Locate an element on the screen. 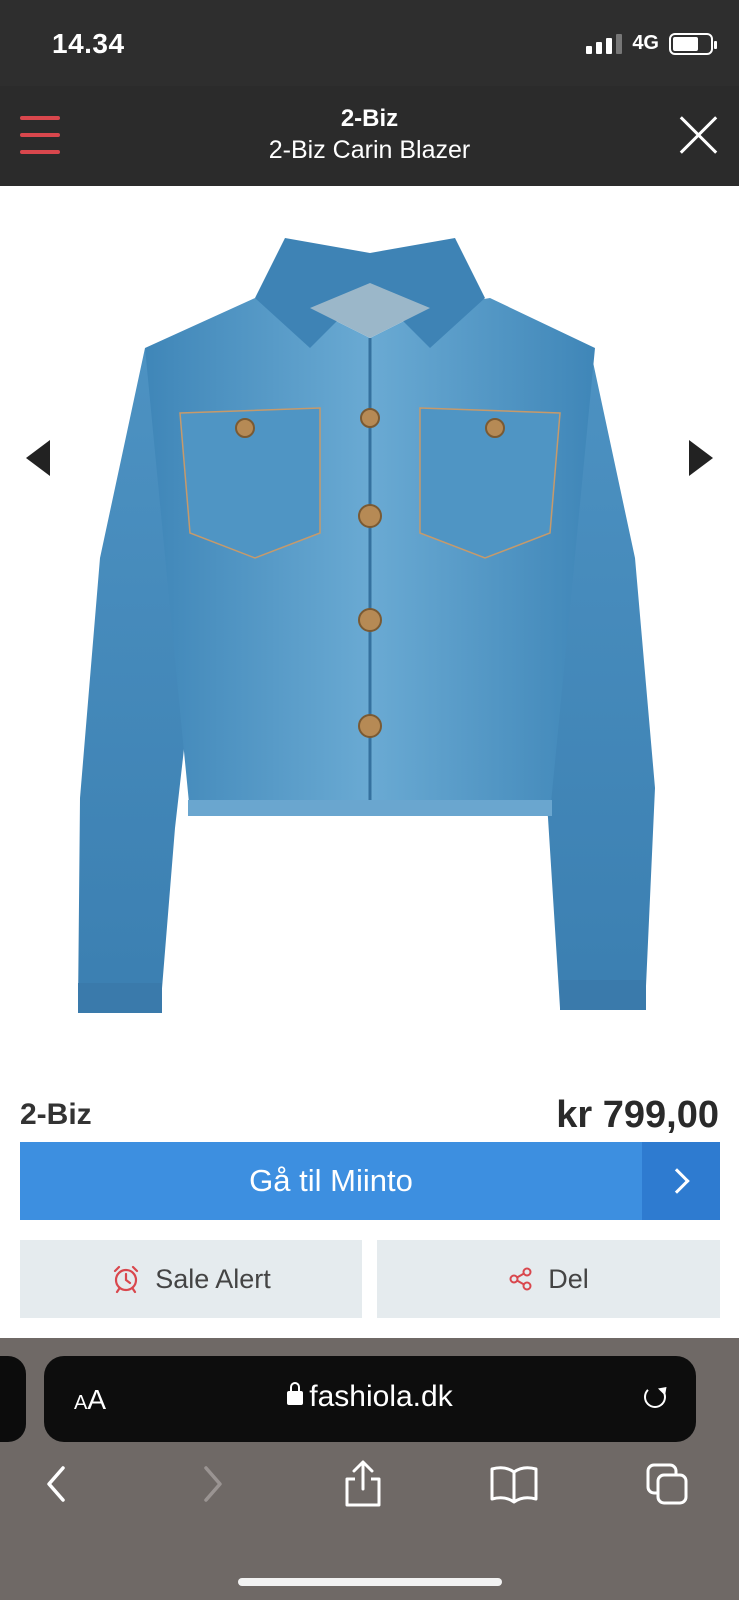 The height and width of the screenshot is (1600, 739). go-to-shop-button: Gå til Miinto is located at coordinates (370, 1181).